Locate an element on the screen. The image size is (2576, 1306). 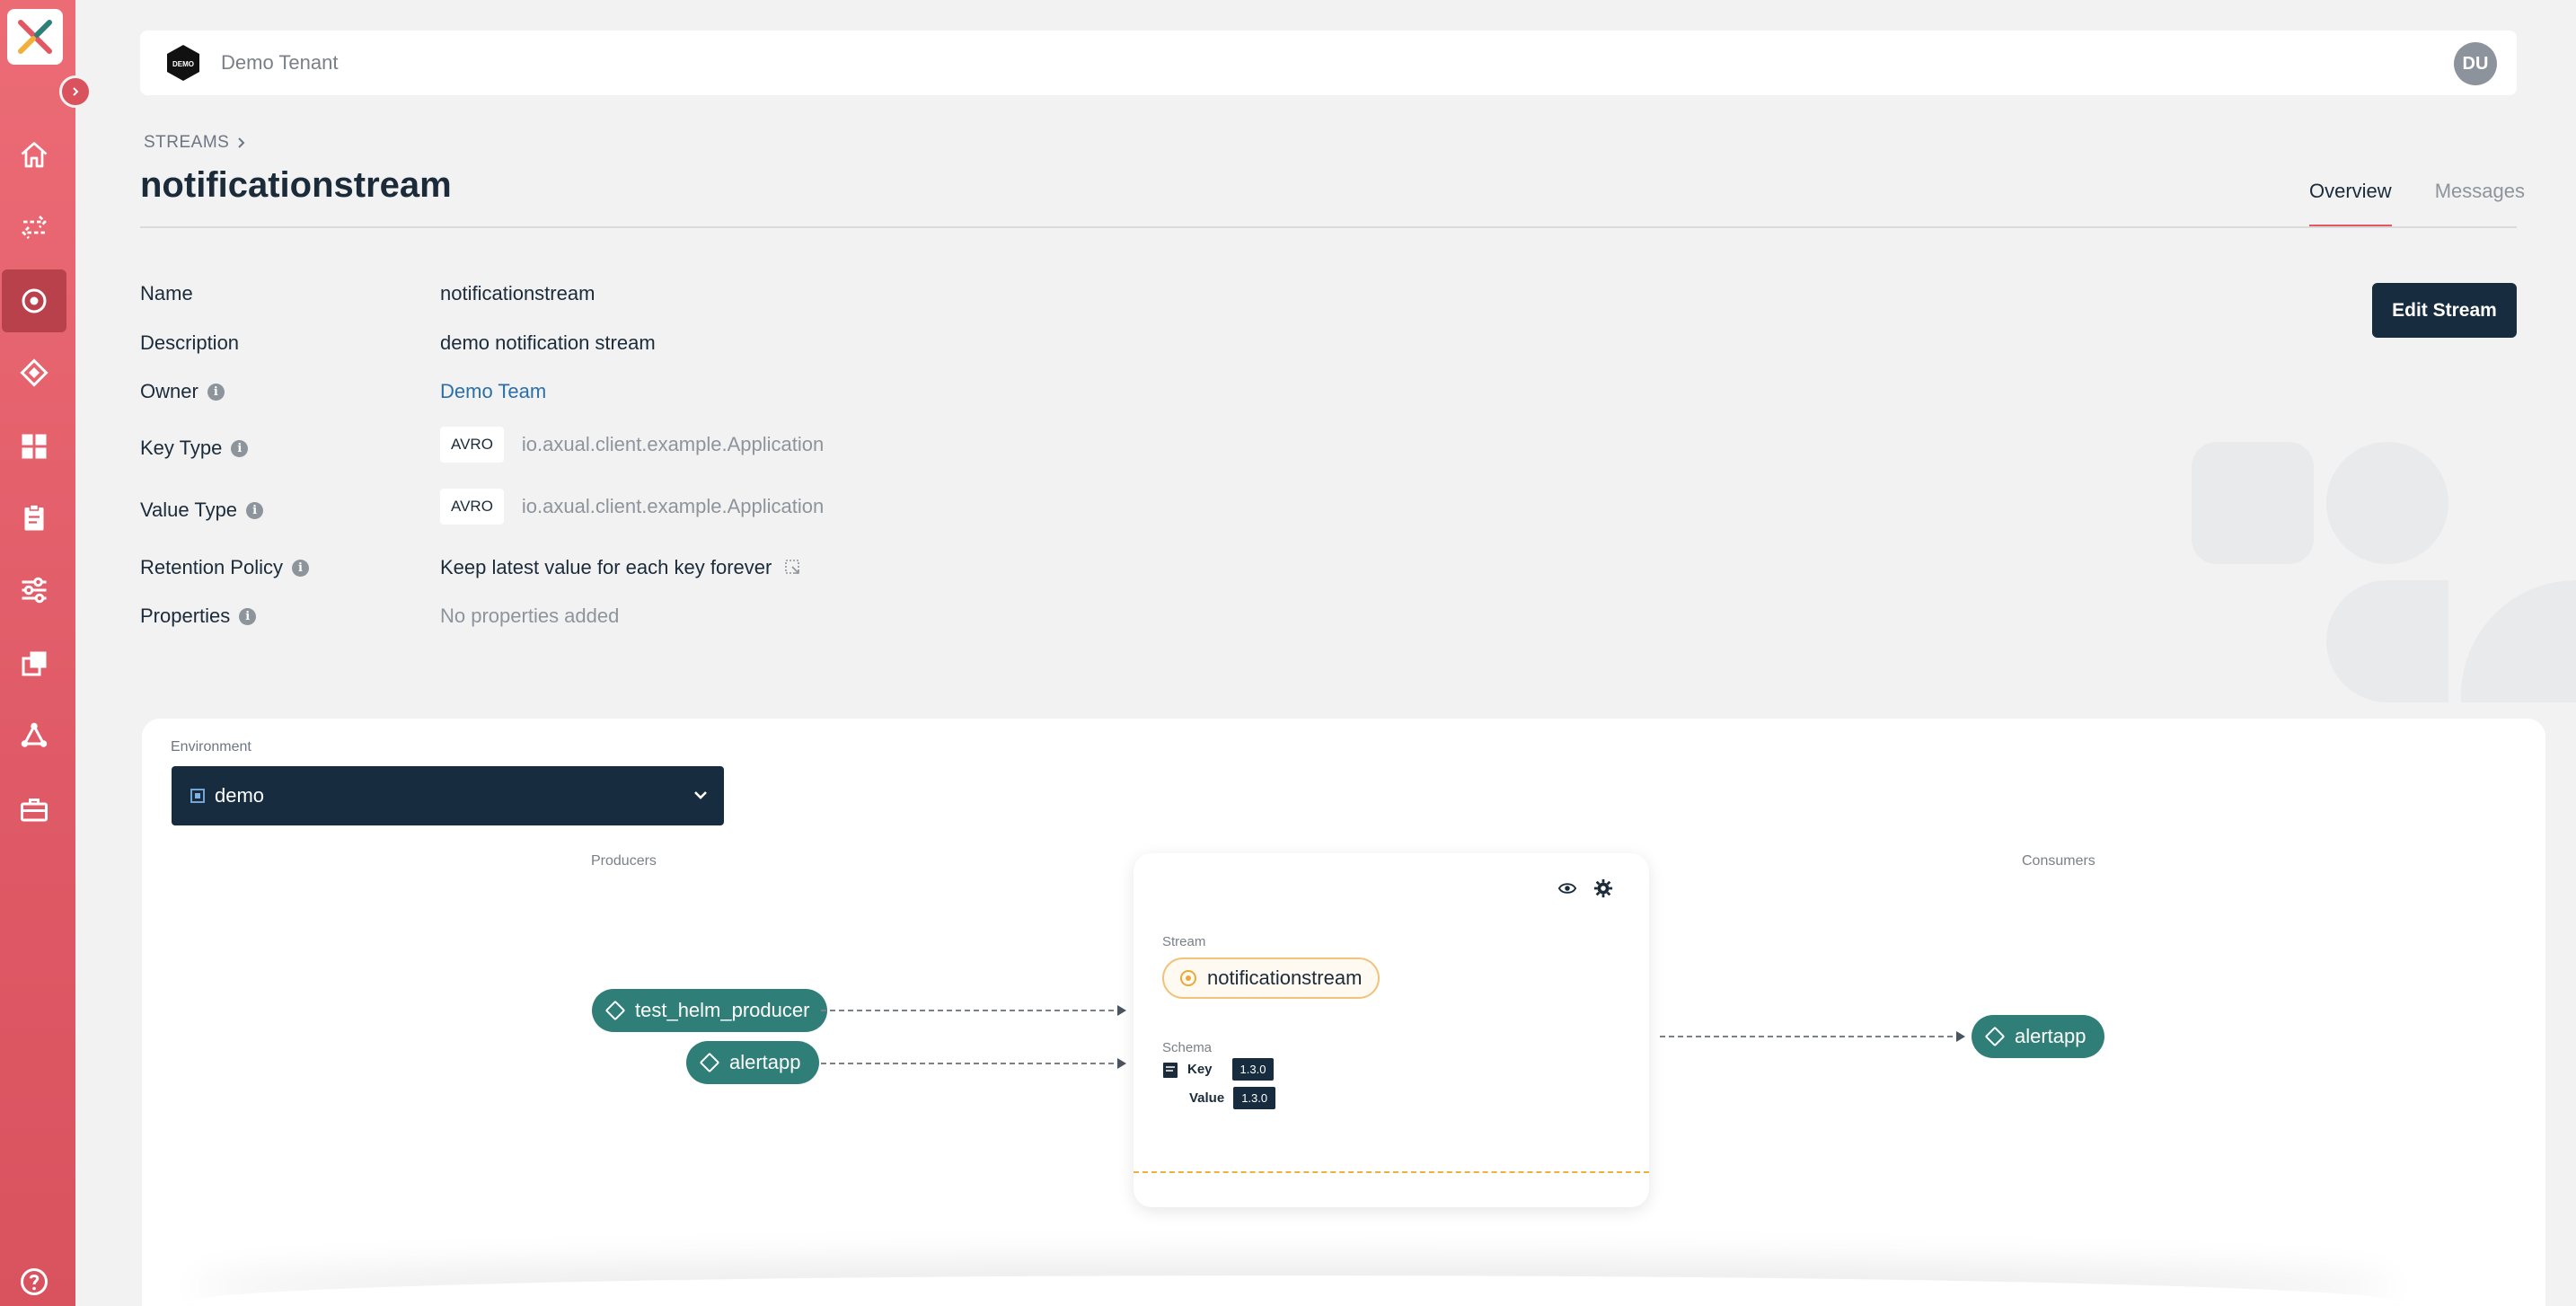
sidebar-item-applications-flow is located at coordinates (34, 227).